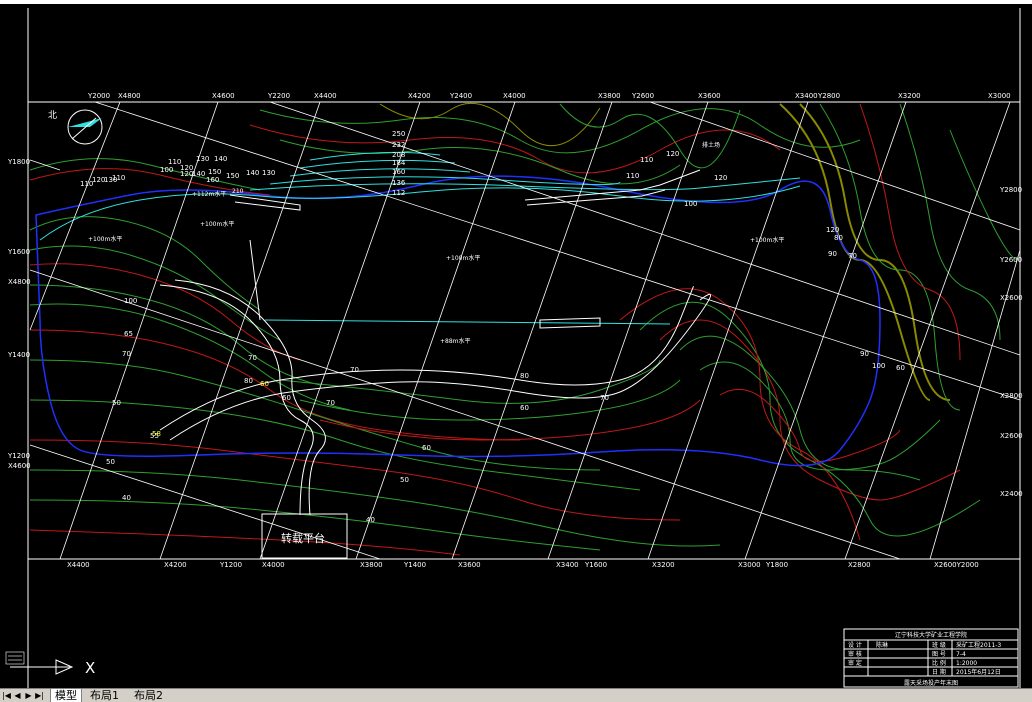 This screenshot has height=702, width=1032. I want to click on bench-label: 250, so click(398, 134).